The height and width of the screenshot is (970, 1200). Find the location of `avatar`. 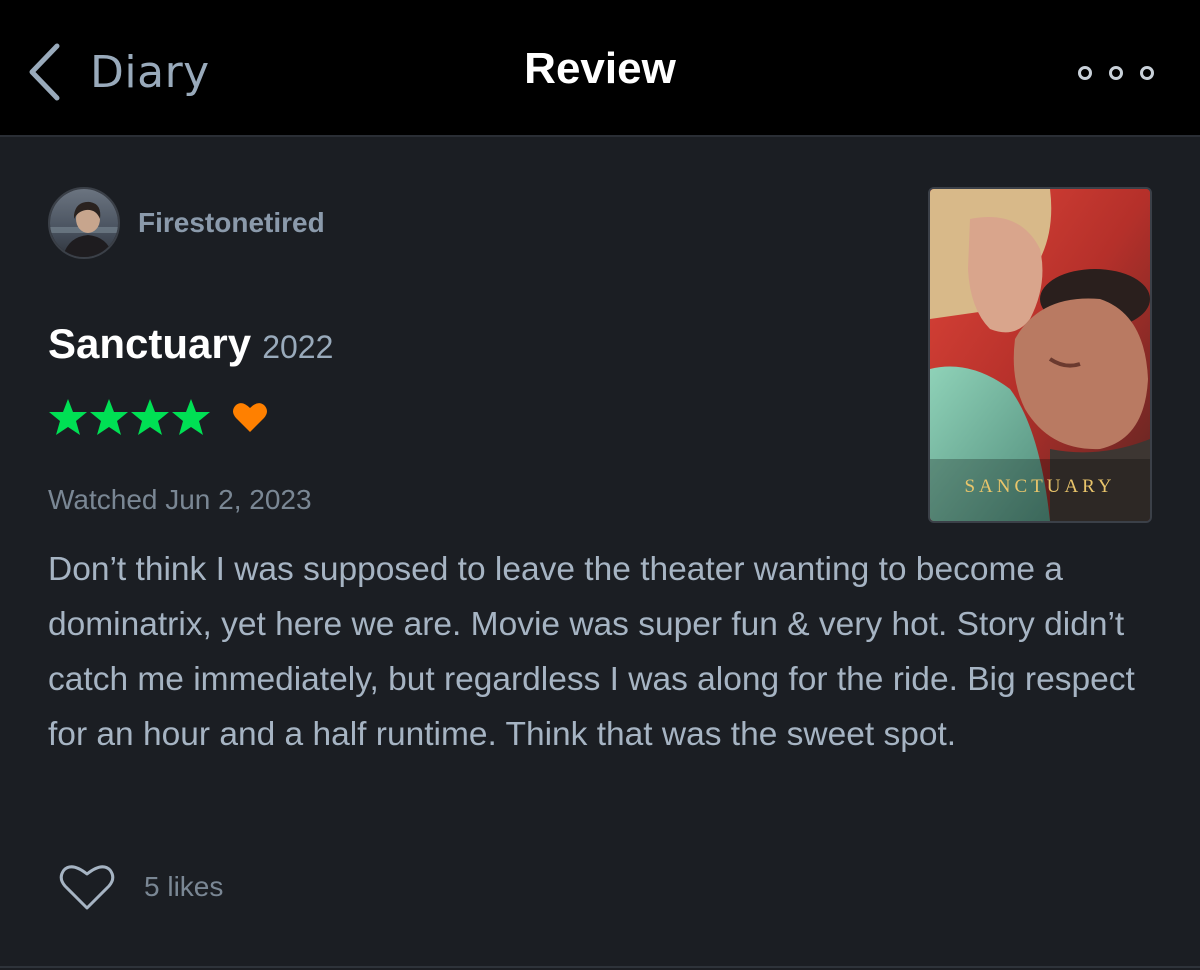

avatar is located at coordinates (84, 223).